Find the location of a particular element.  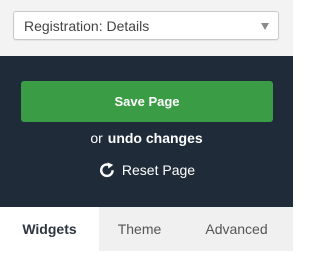

reset-page-label: Reset Page is located at coordinates (158, 170).